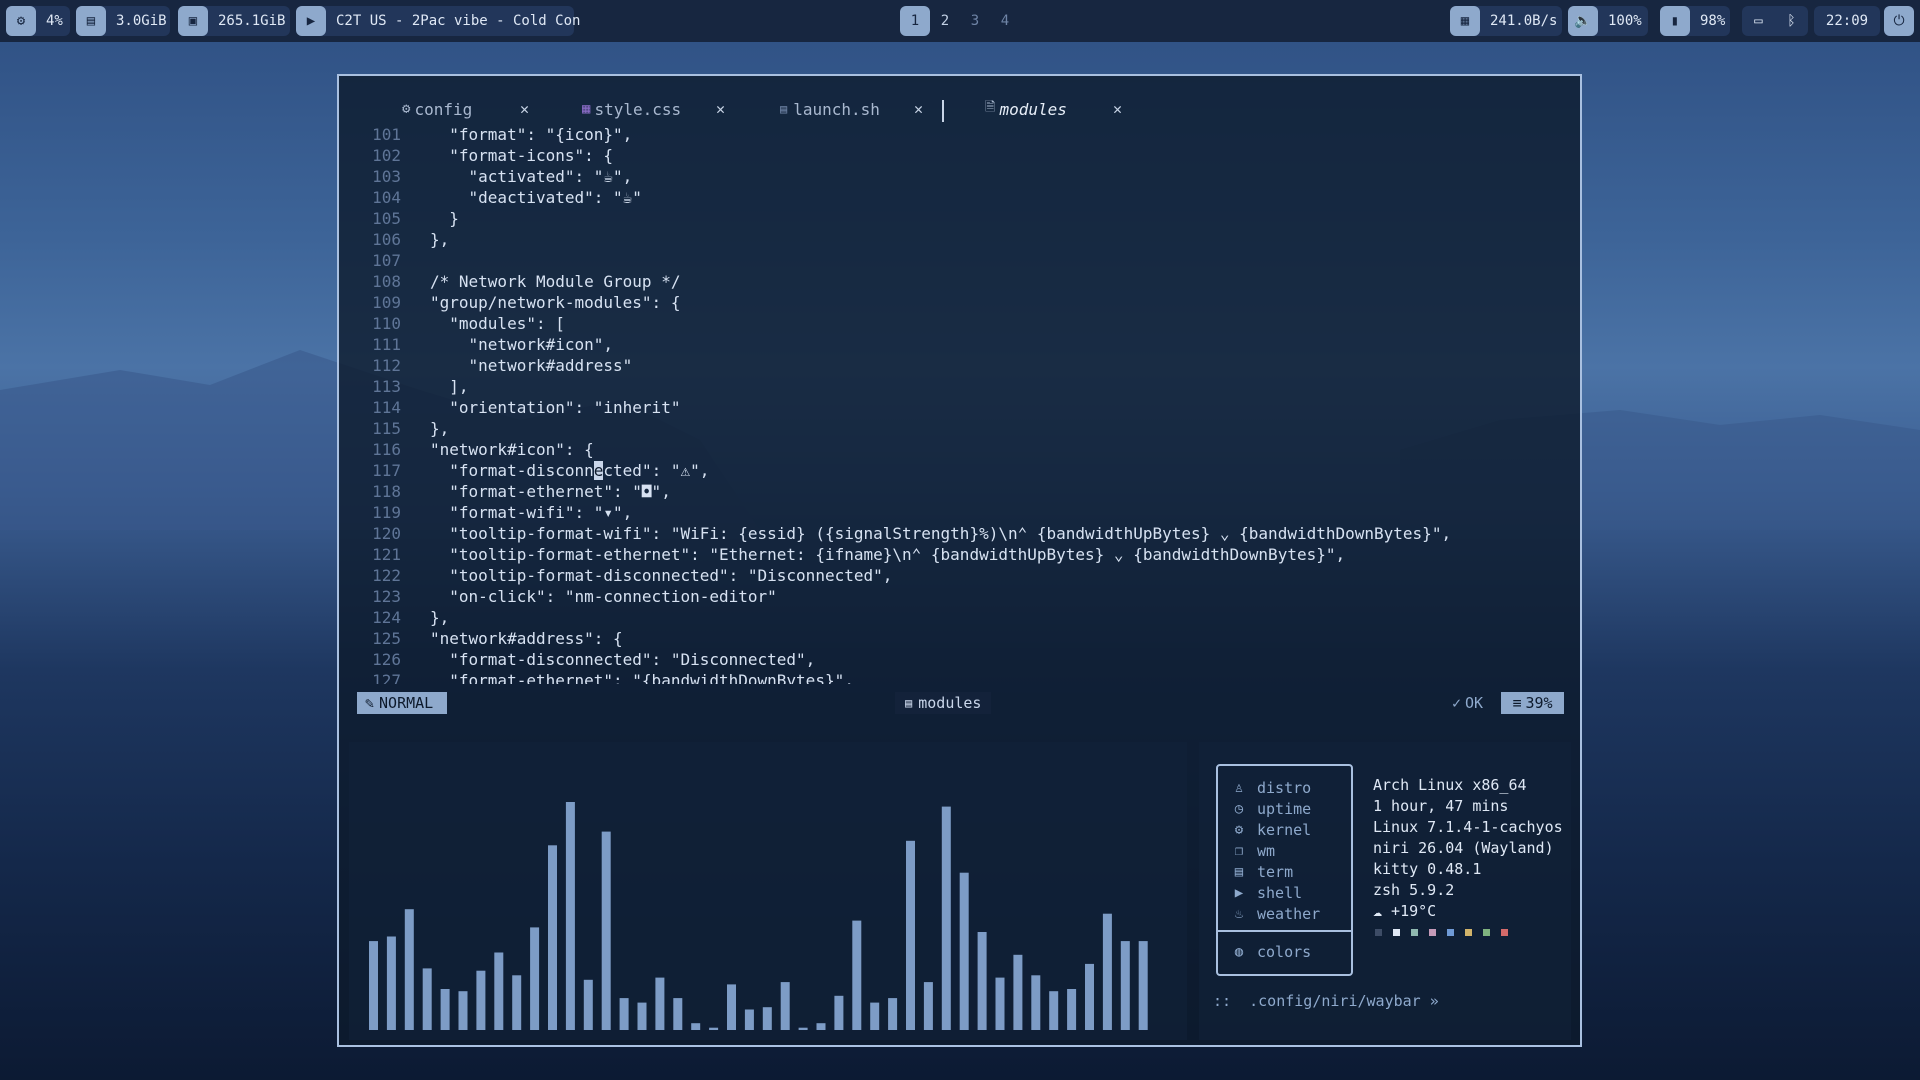 The height and width of the screenshot is (1080, 1920). I want to click on line-number: 122, so click(386, 575).